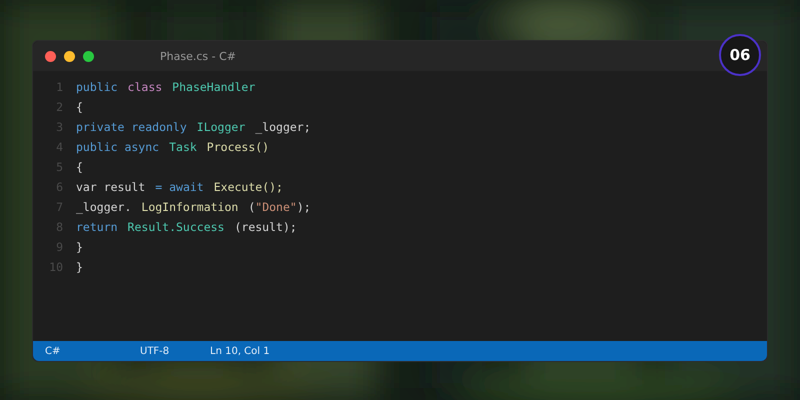 This screenshot has width=800, height=400. What do you see at coordinates (52, 351) in the screenshot?
I see `language-label: C#` at bounding box center [52, 351].